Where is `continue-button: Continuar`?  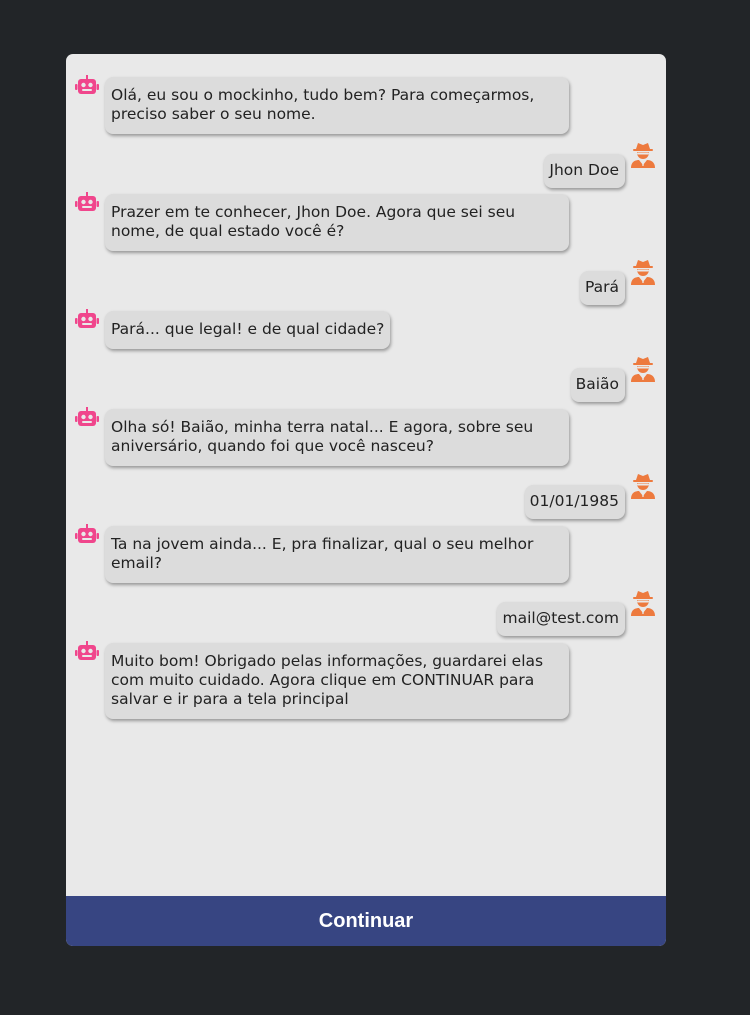 continue-button: Continuar is located at coordinates (366, 921).